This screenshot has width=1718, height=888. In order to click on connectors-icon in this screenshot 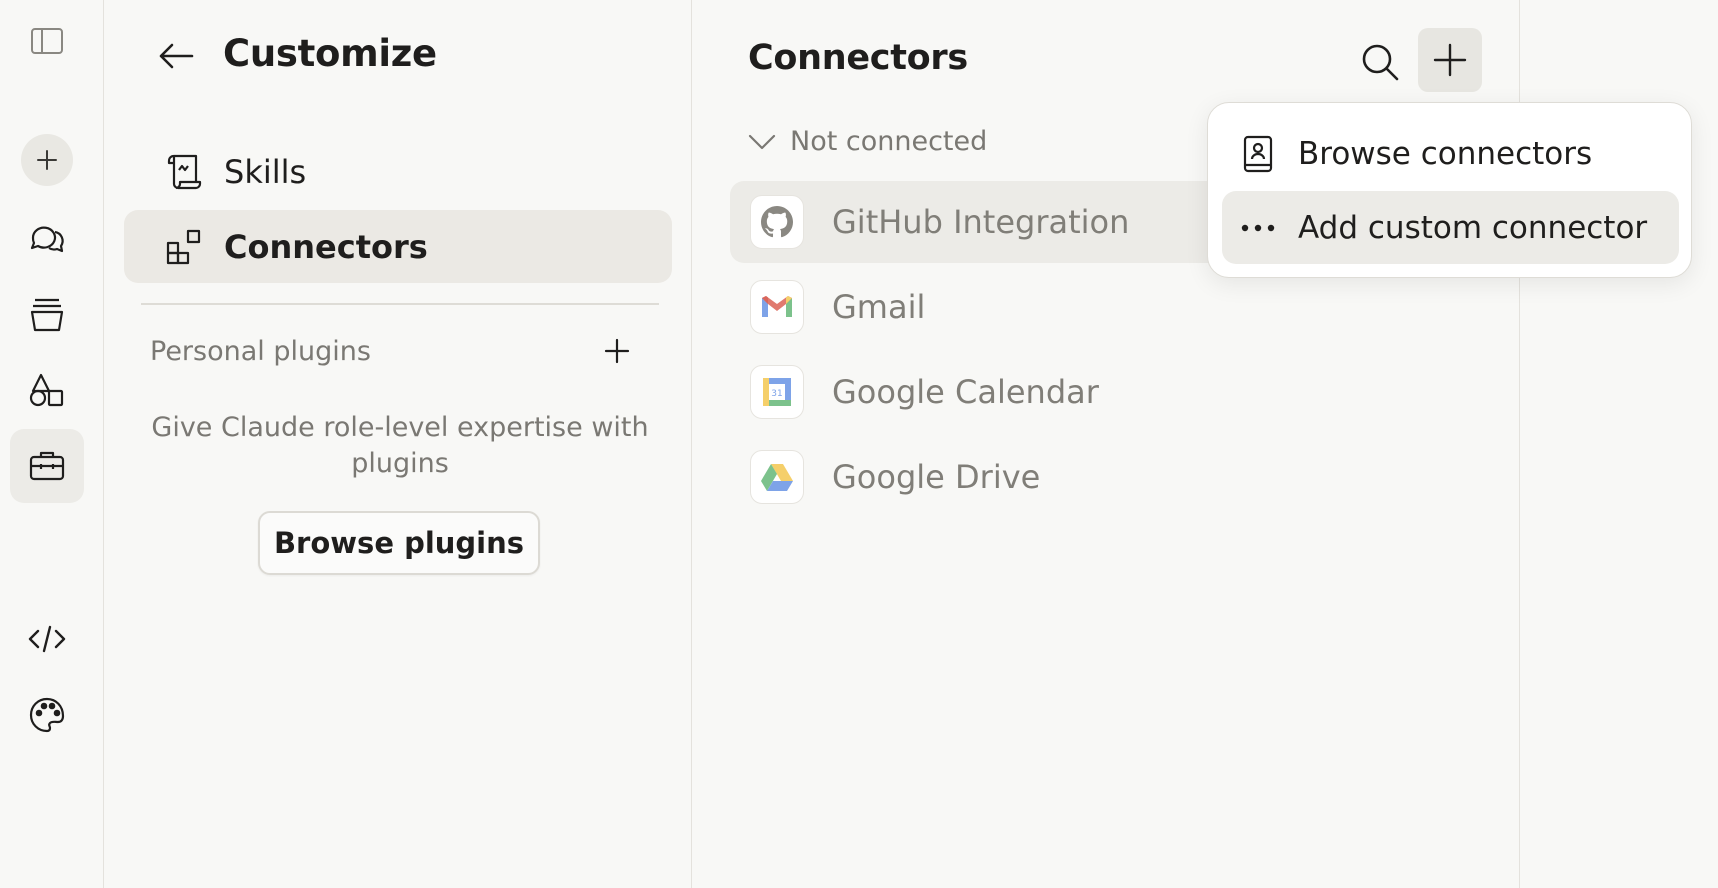, I will do `click(184, 247)`.